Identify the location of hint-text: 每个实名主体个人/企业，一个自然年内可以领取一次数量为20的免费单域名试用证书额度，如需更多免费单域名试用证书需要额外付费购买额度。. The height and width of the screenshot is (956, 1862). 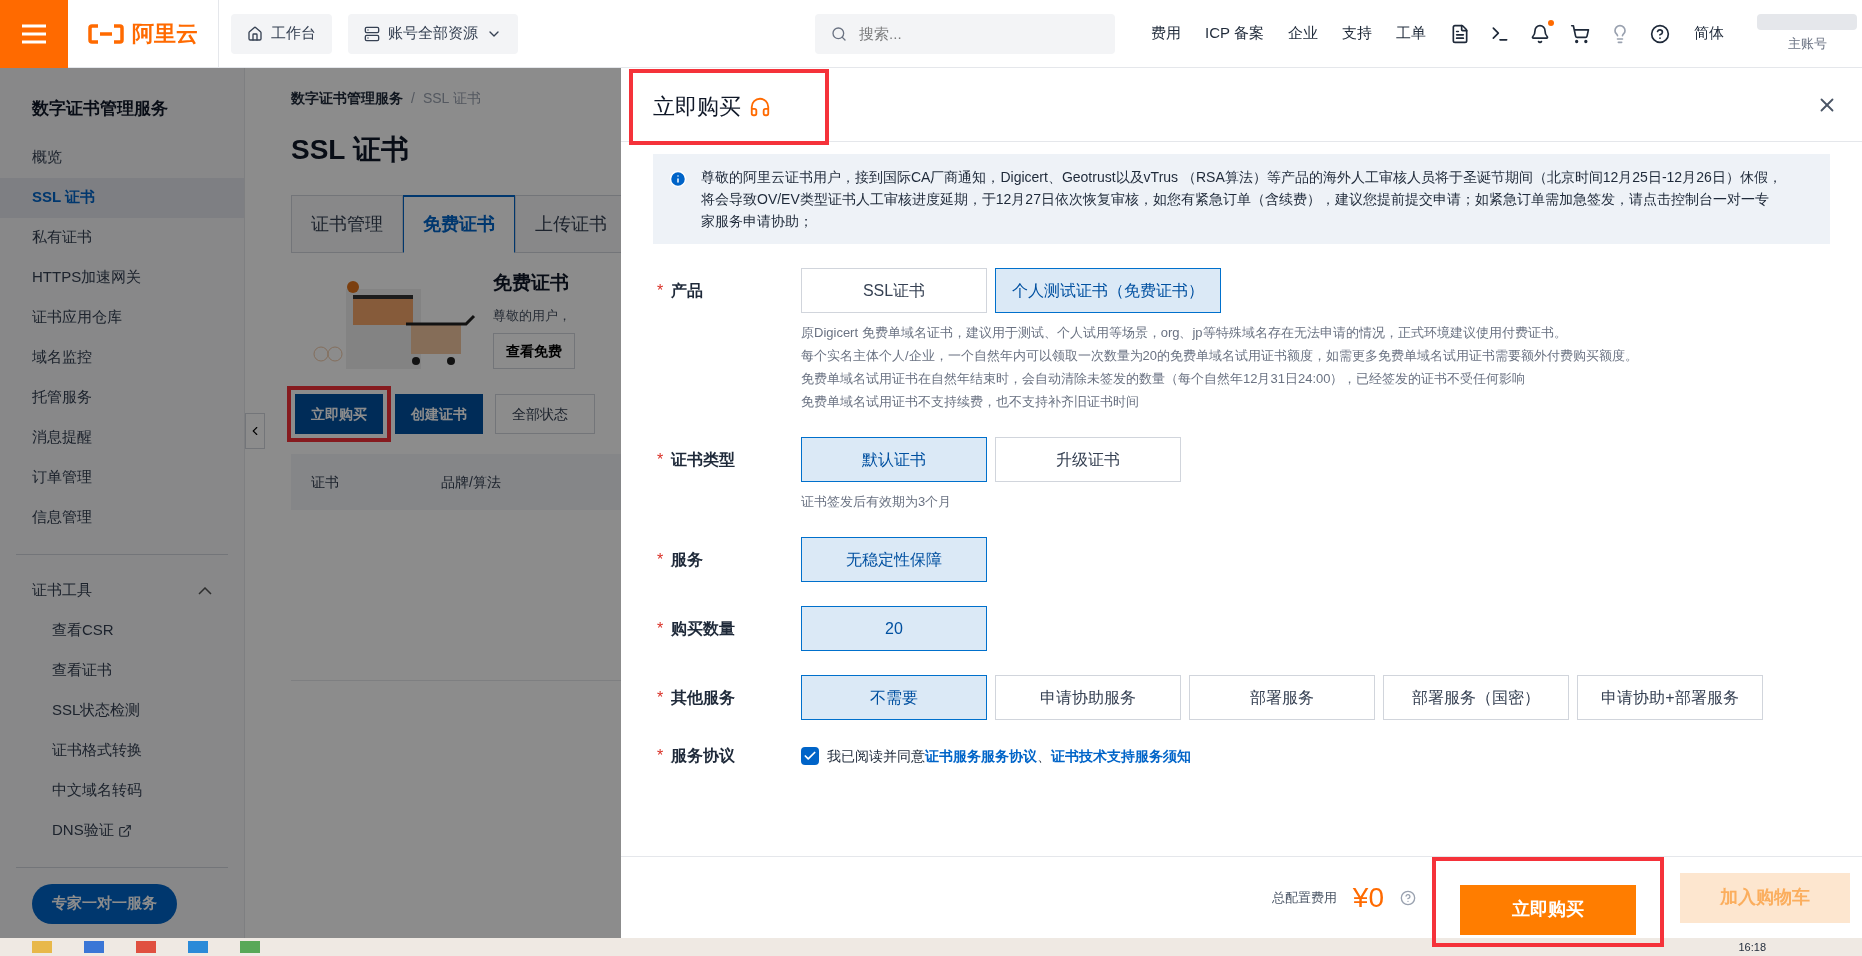
(1220, 356).